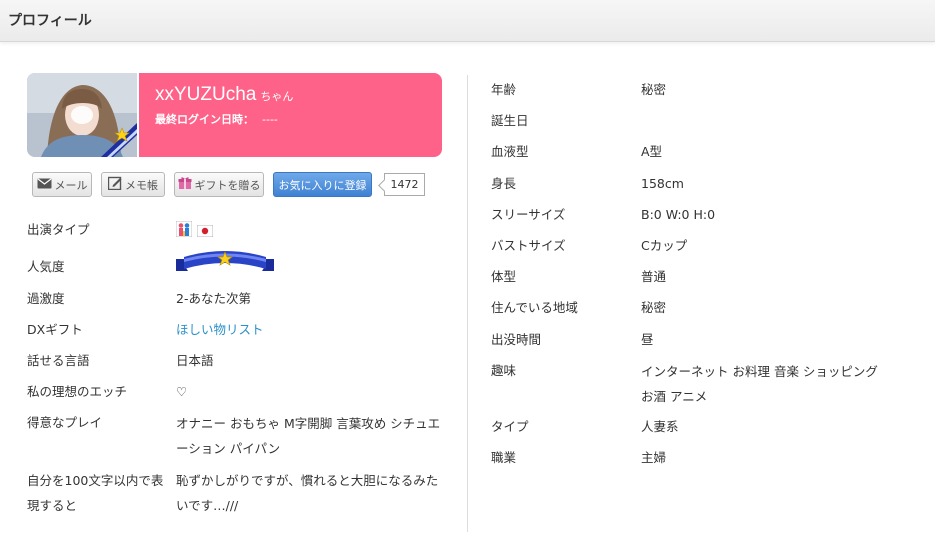  What do you see at coordinates (528, 245) in the screenshot?
I see `info-label: バストサイズ` at bounding box center [528, 245].